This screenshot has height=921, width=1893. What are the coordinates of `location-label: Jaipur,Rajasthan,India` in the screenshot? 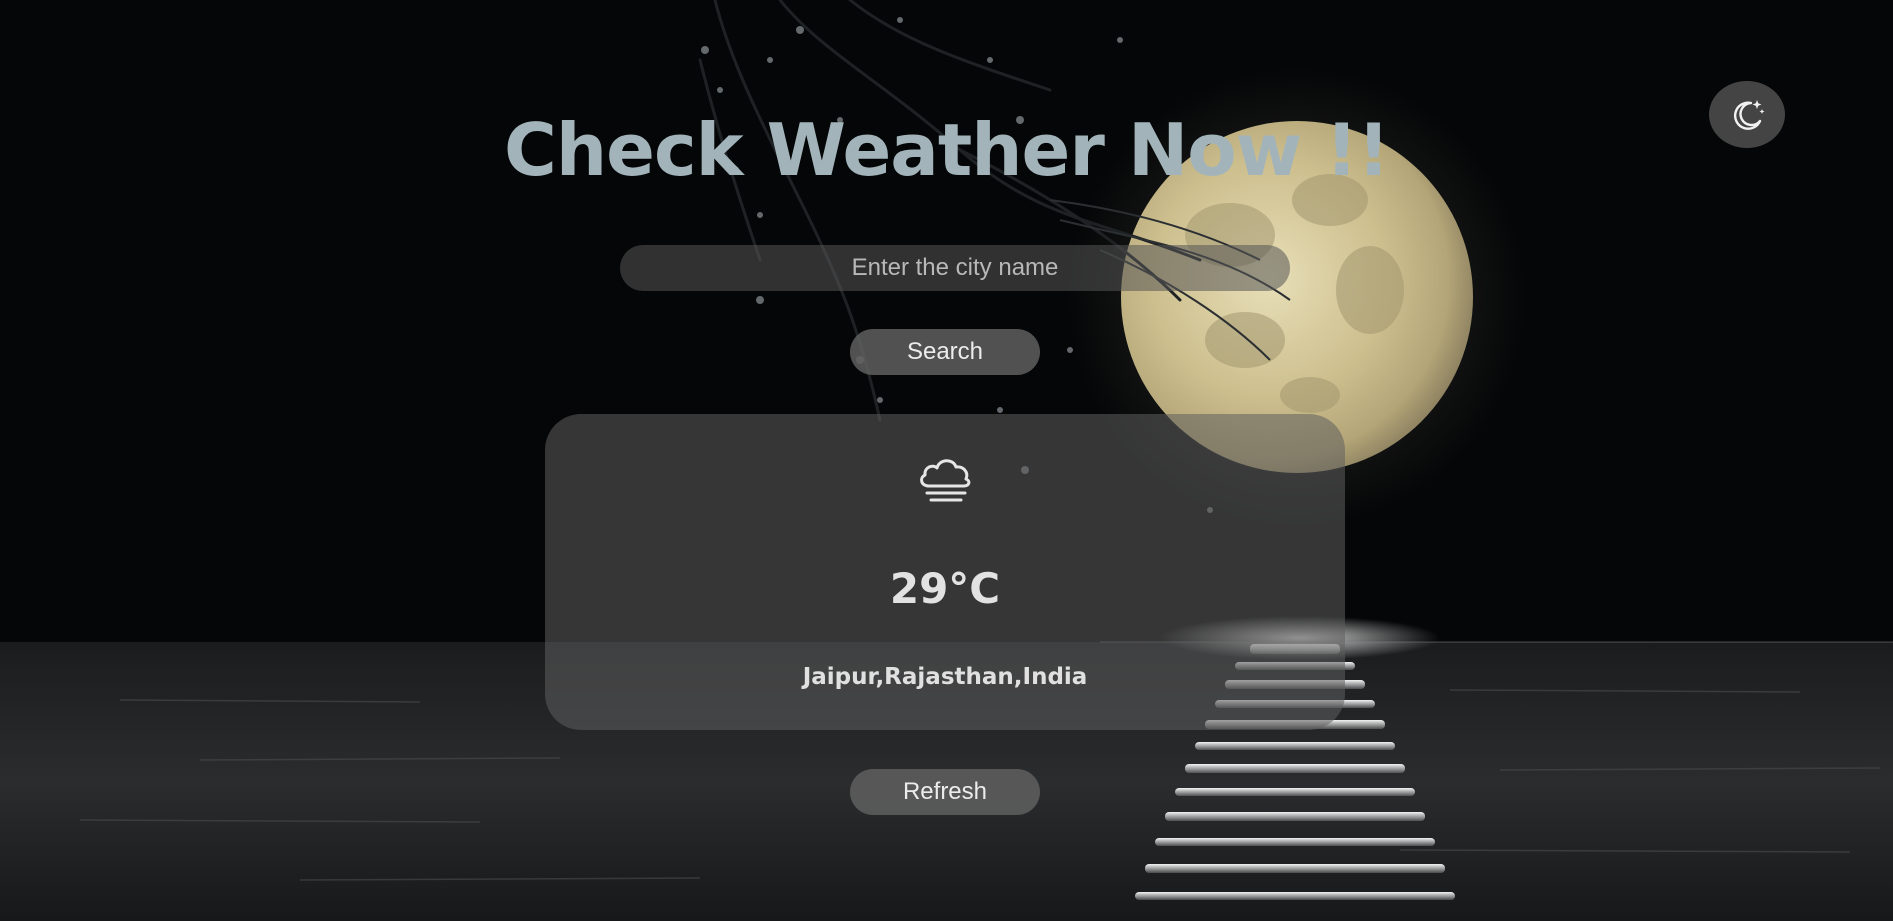 It's located at (945, 677).